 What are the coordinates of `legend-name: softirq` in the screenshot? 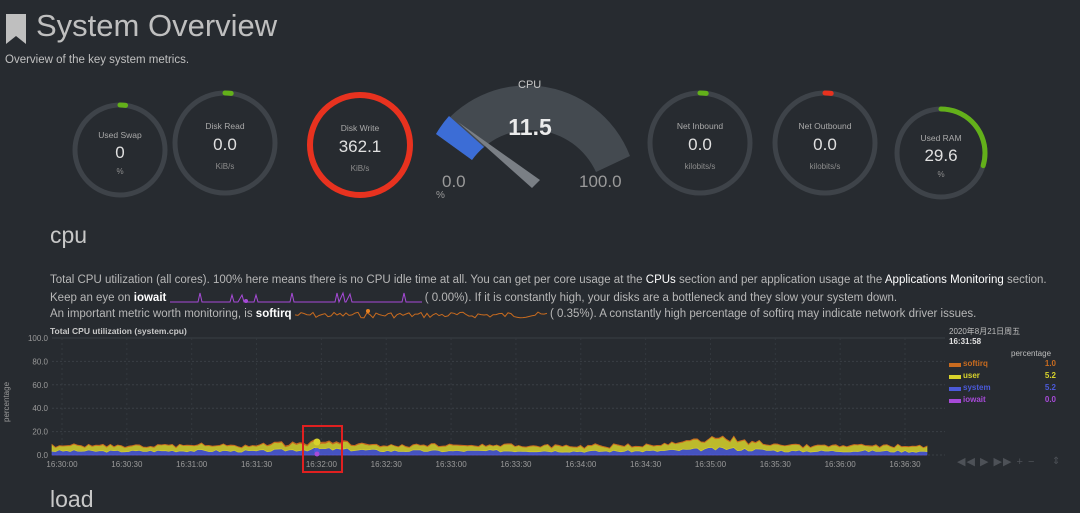 It's located at (975, 363).